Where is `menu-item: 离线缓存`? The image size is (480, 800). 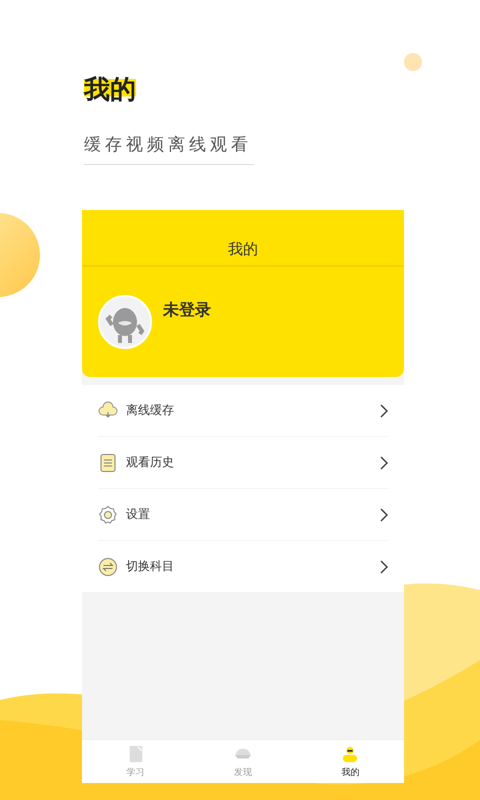 menu-item: 离线缓存 is located at coordinates (253, 410).